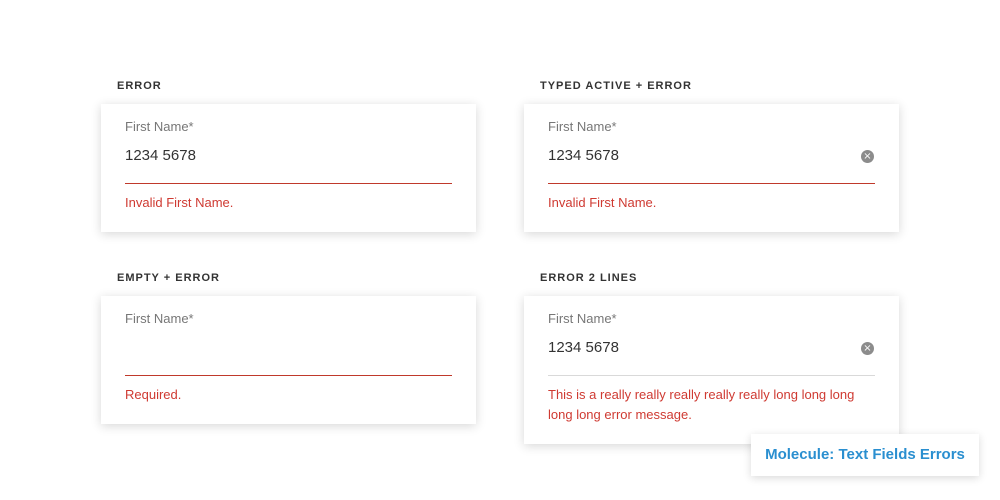 The image size is (1000, 500). Describe the element at coordinates (288, 360) in the screenshot. I see `text-field-card-empty-error: First Name* Required.` at that location.